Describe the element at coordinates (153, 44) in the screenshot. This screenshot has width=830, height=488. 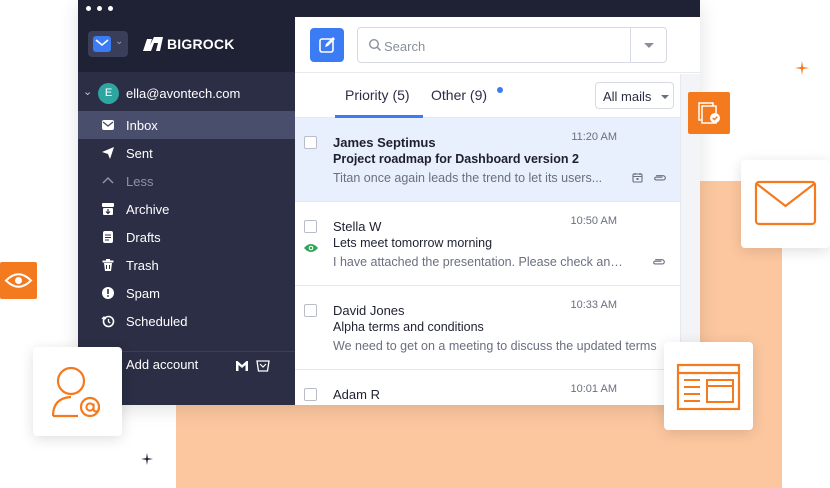
I see `bigrock-logo-icon` at that location.